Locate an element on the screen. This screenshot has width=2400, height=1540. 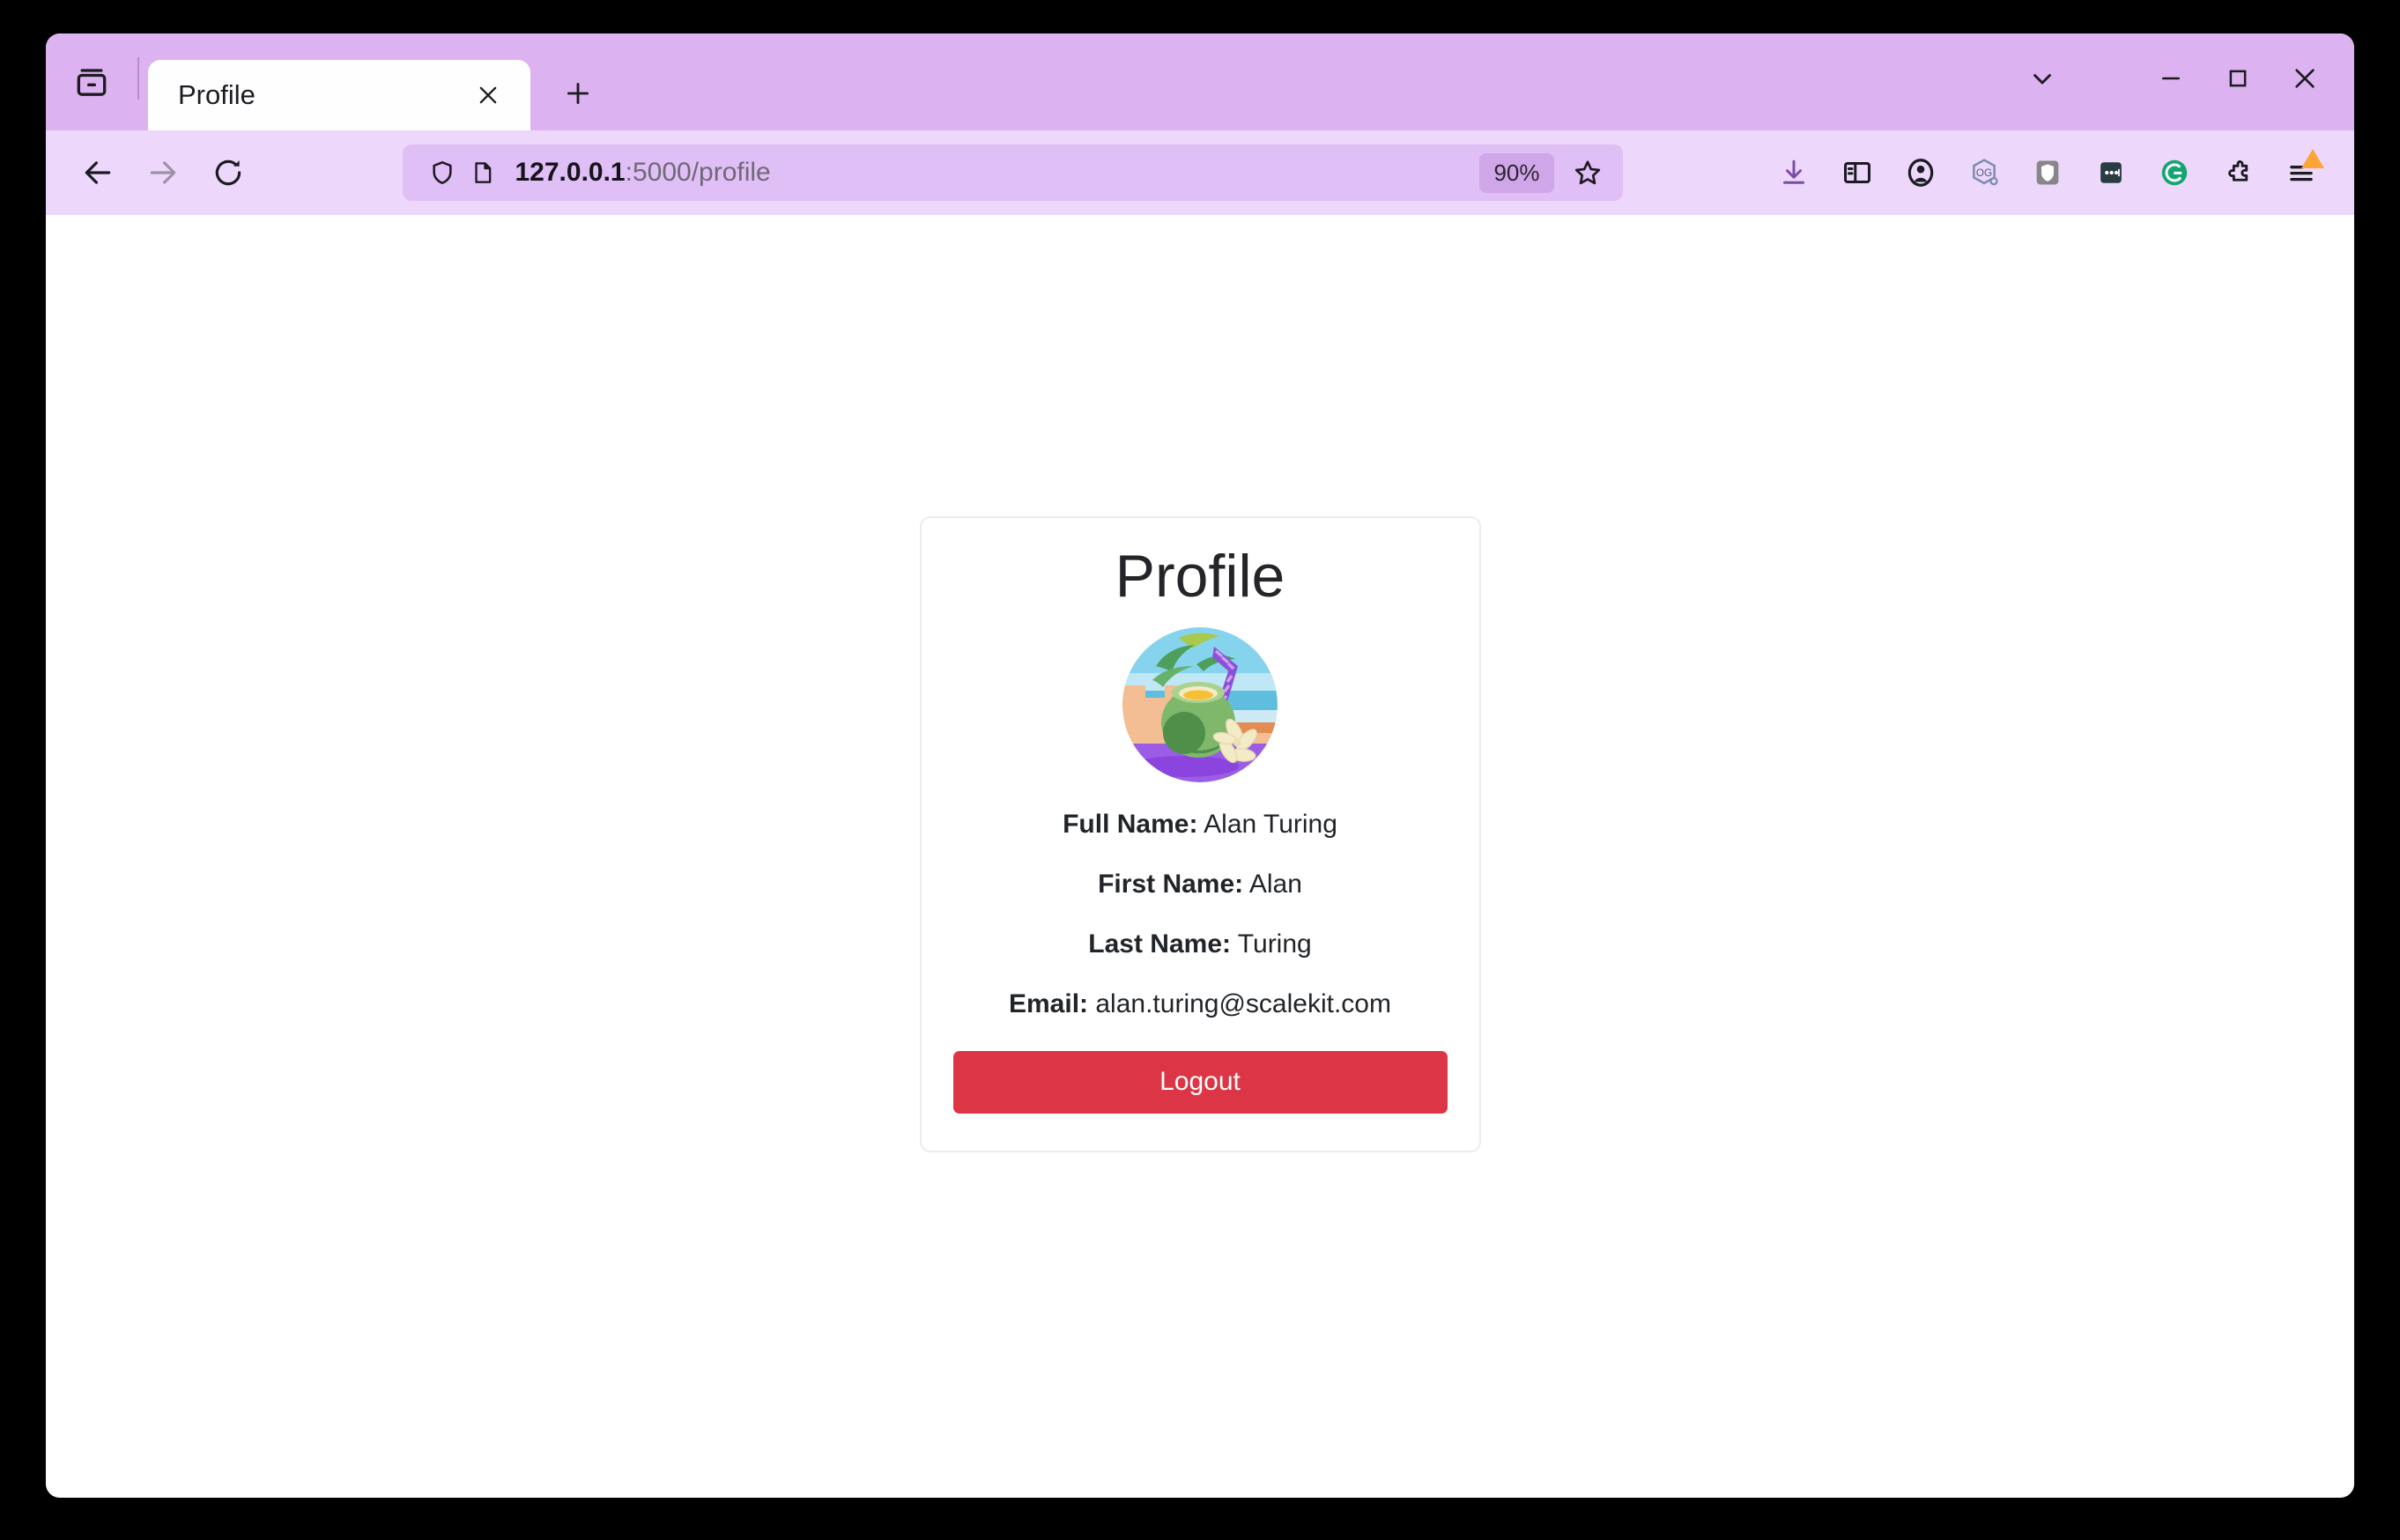
page-icon is located at coordinates (482, 172).